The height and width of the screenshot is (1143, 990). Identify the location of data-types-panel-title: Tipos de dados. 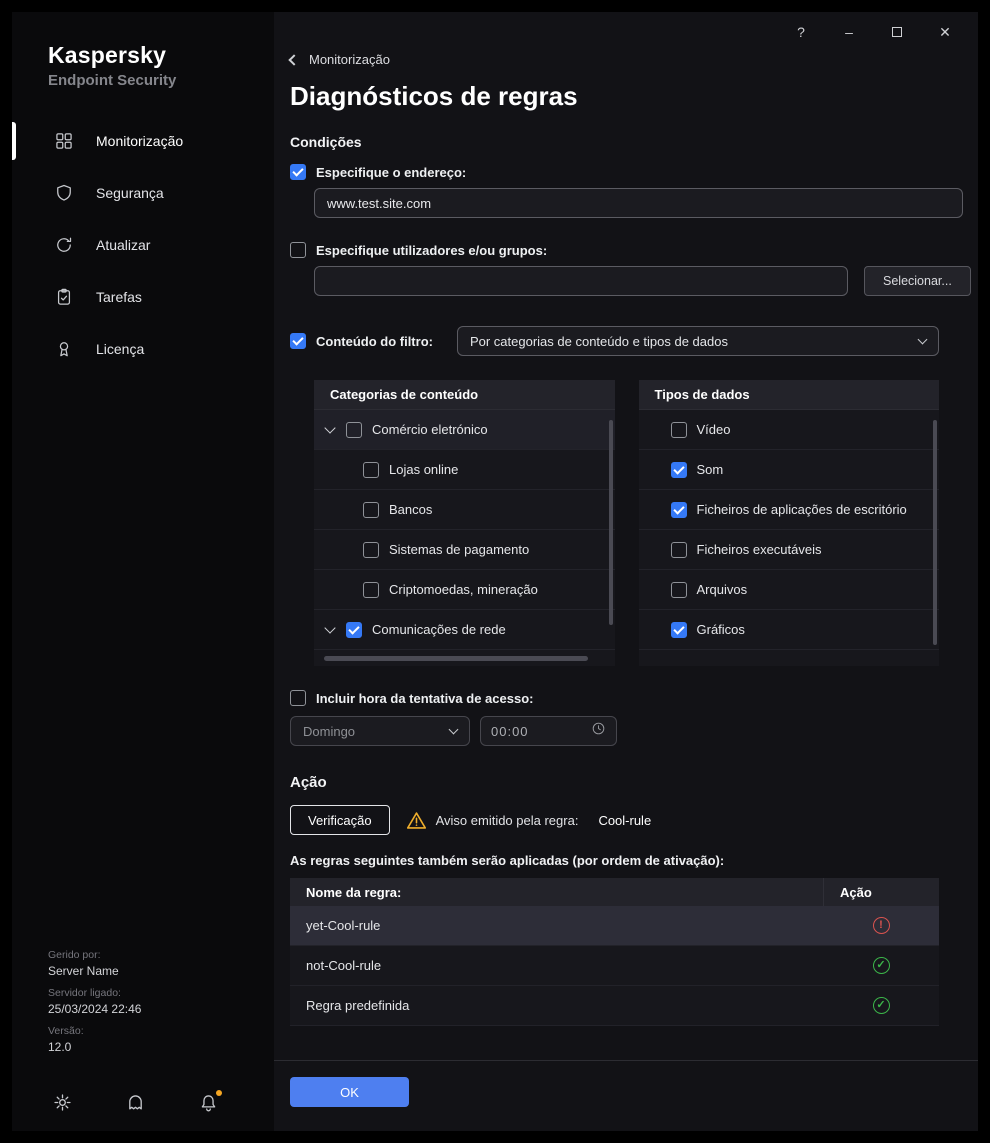
(788, 395).